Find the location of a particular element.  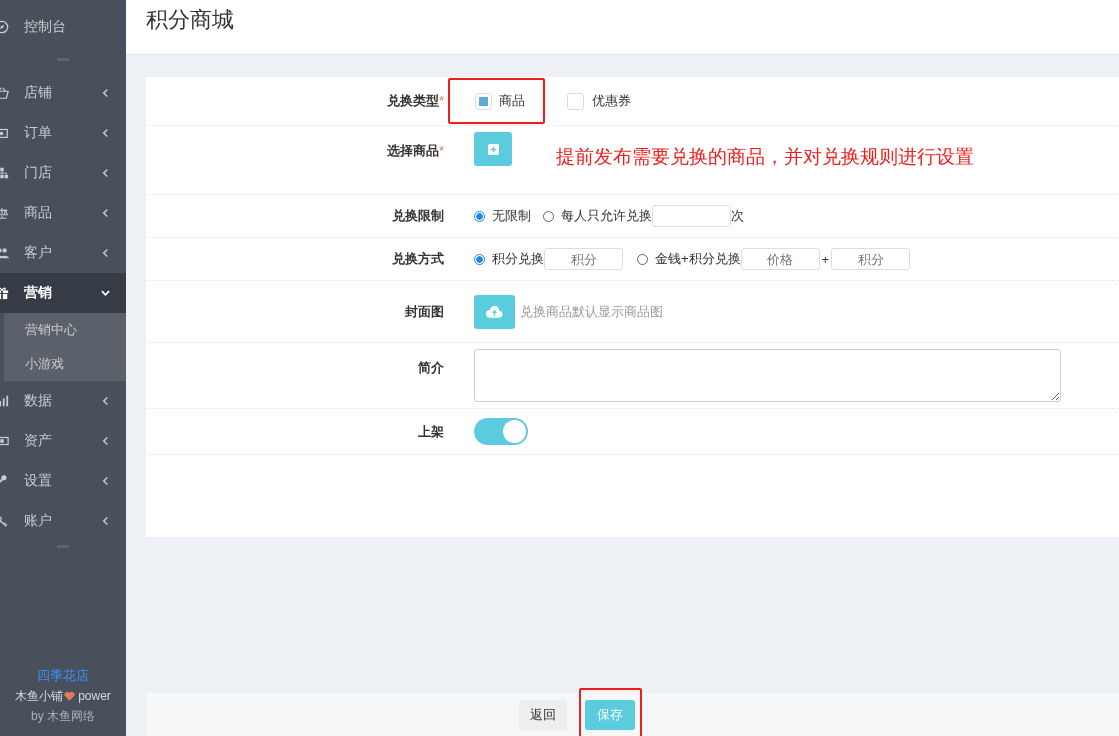

sidebar-item-label: 数据 is located at coordinates (38, 401).